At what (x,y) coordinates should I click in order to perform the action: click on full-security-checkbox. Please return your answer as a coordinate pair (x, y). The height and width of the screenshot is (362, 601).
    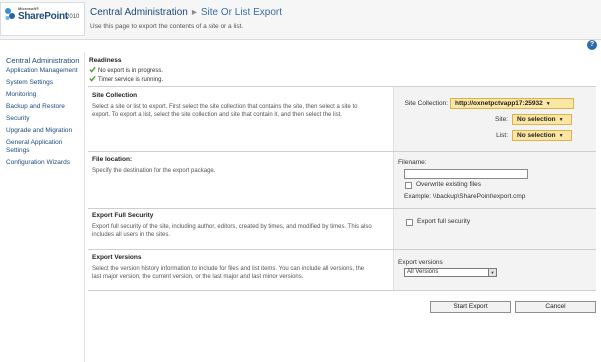
    Looking at the image, I should click on (409, 222).